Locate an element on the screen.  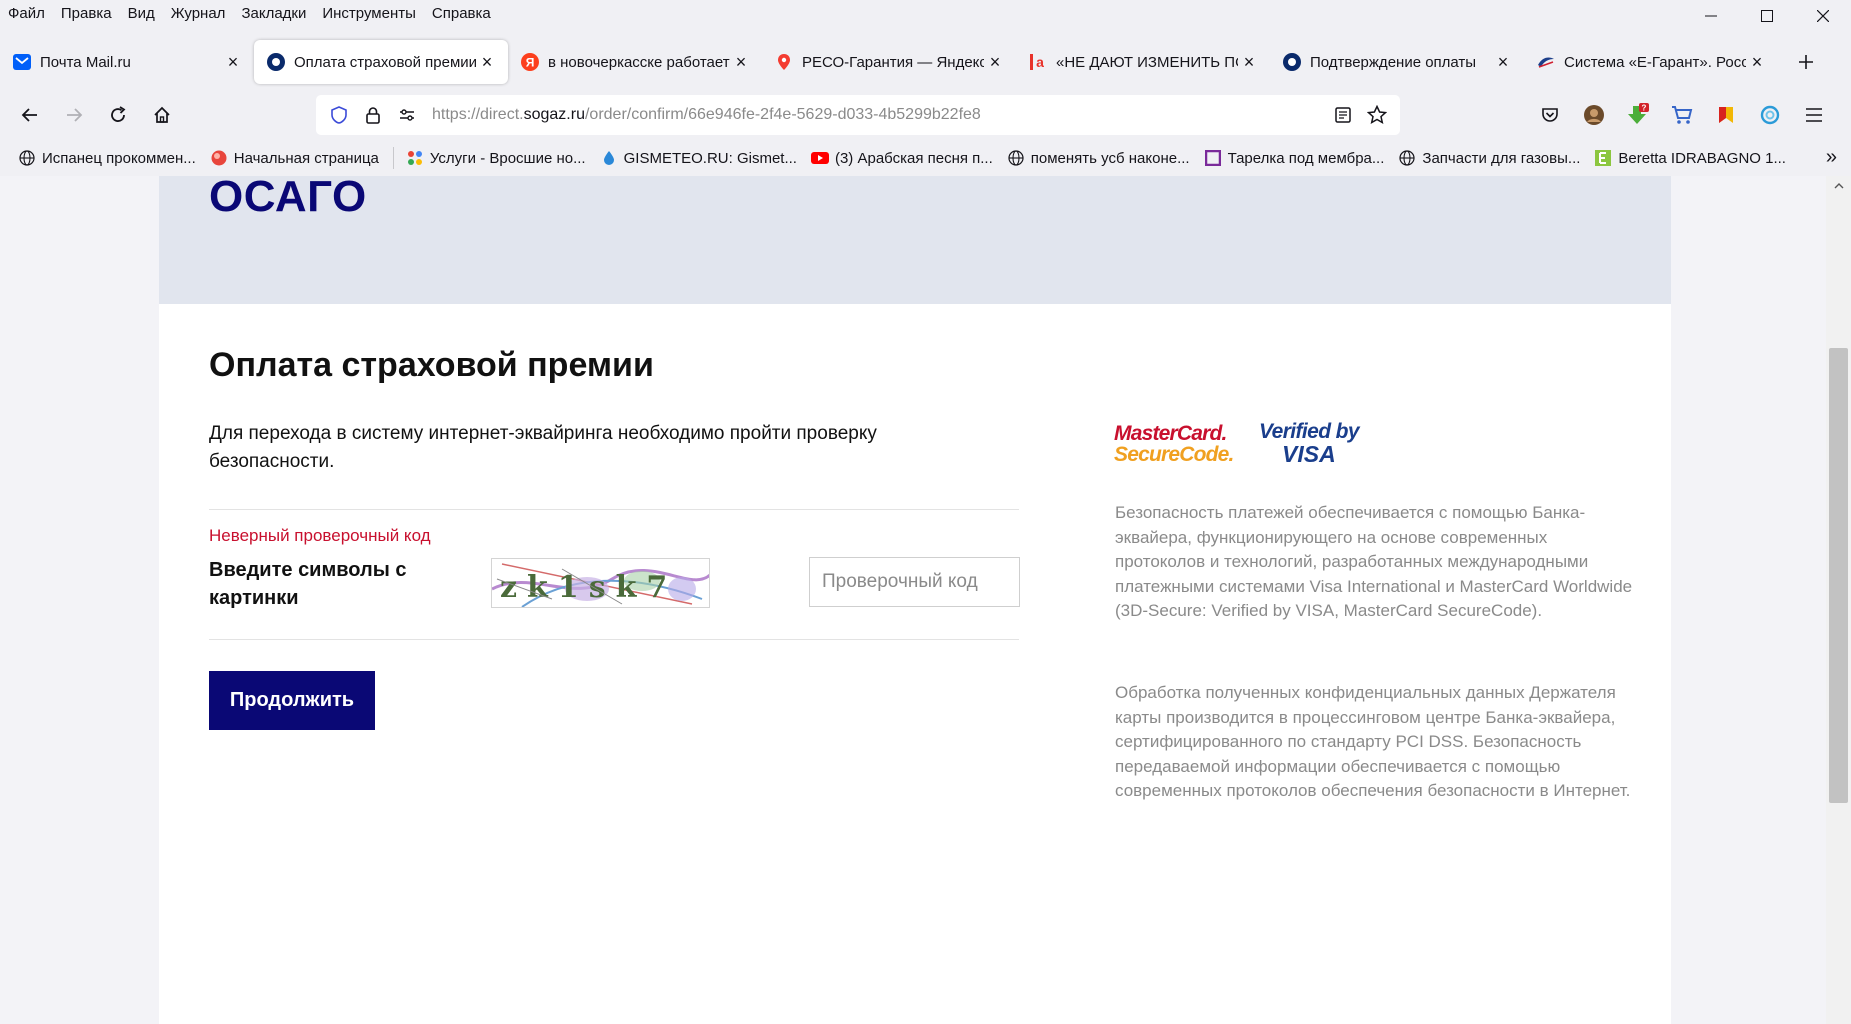
bookmark-extension-button is located at coordinates (1726, 115).